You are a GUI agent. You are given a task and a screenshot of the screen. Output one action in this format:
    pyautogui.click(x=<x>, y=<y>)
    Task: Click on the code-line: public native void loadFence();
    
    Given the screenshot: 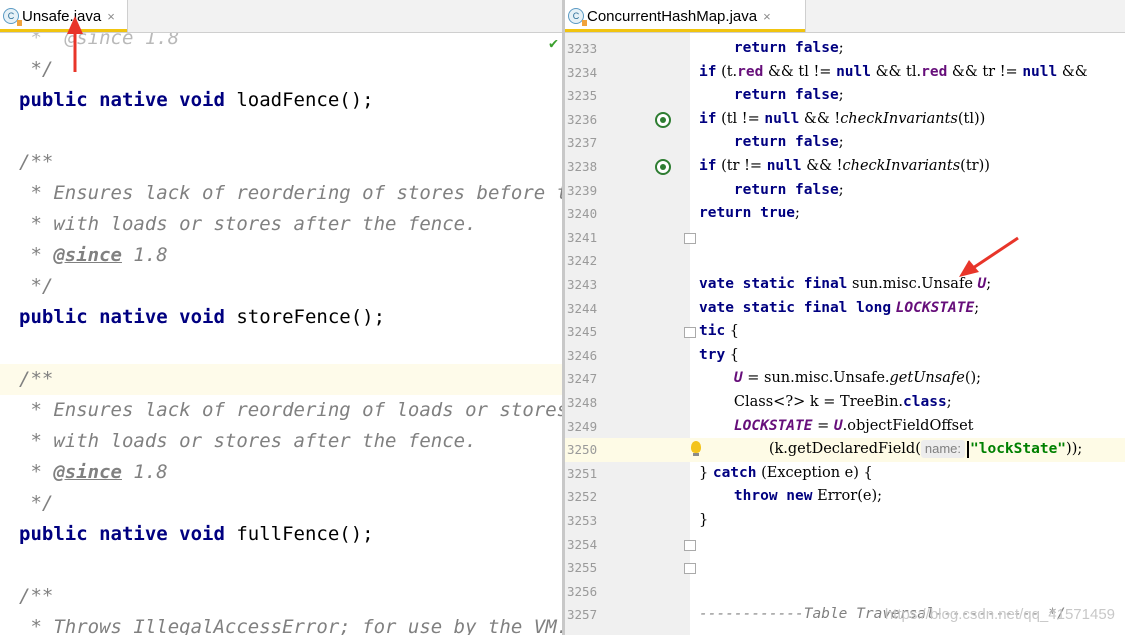 What is the action you would take?
    pyautogui.click(x=281, y=100)
    